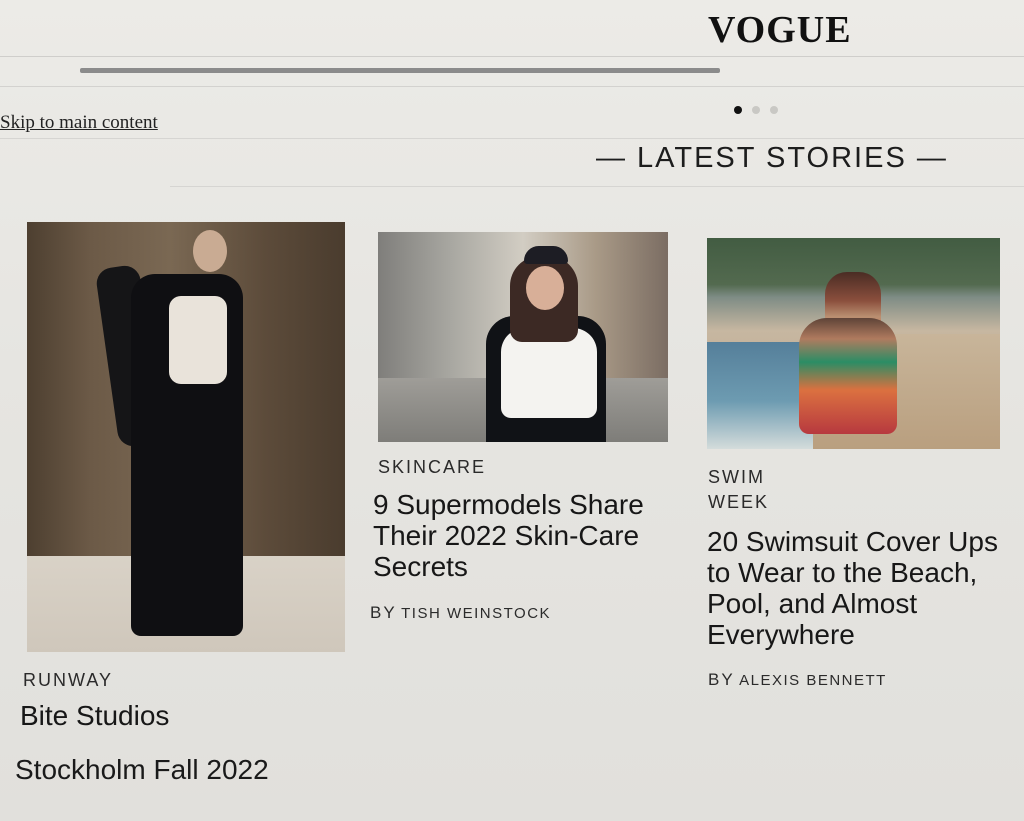 Image resolution: width=1024 pixels, height=821 pixels. I want to click on carousel-dots, so click(756, 110).